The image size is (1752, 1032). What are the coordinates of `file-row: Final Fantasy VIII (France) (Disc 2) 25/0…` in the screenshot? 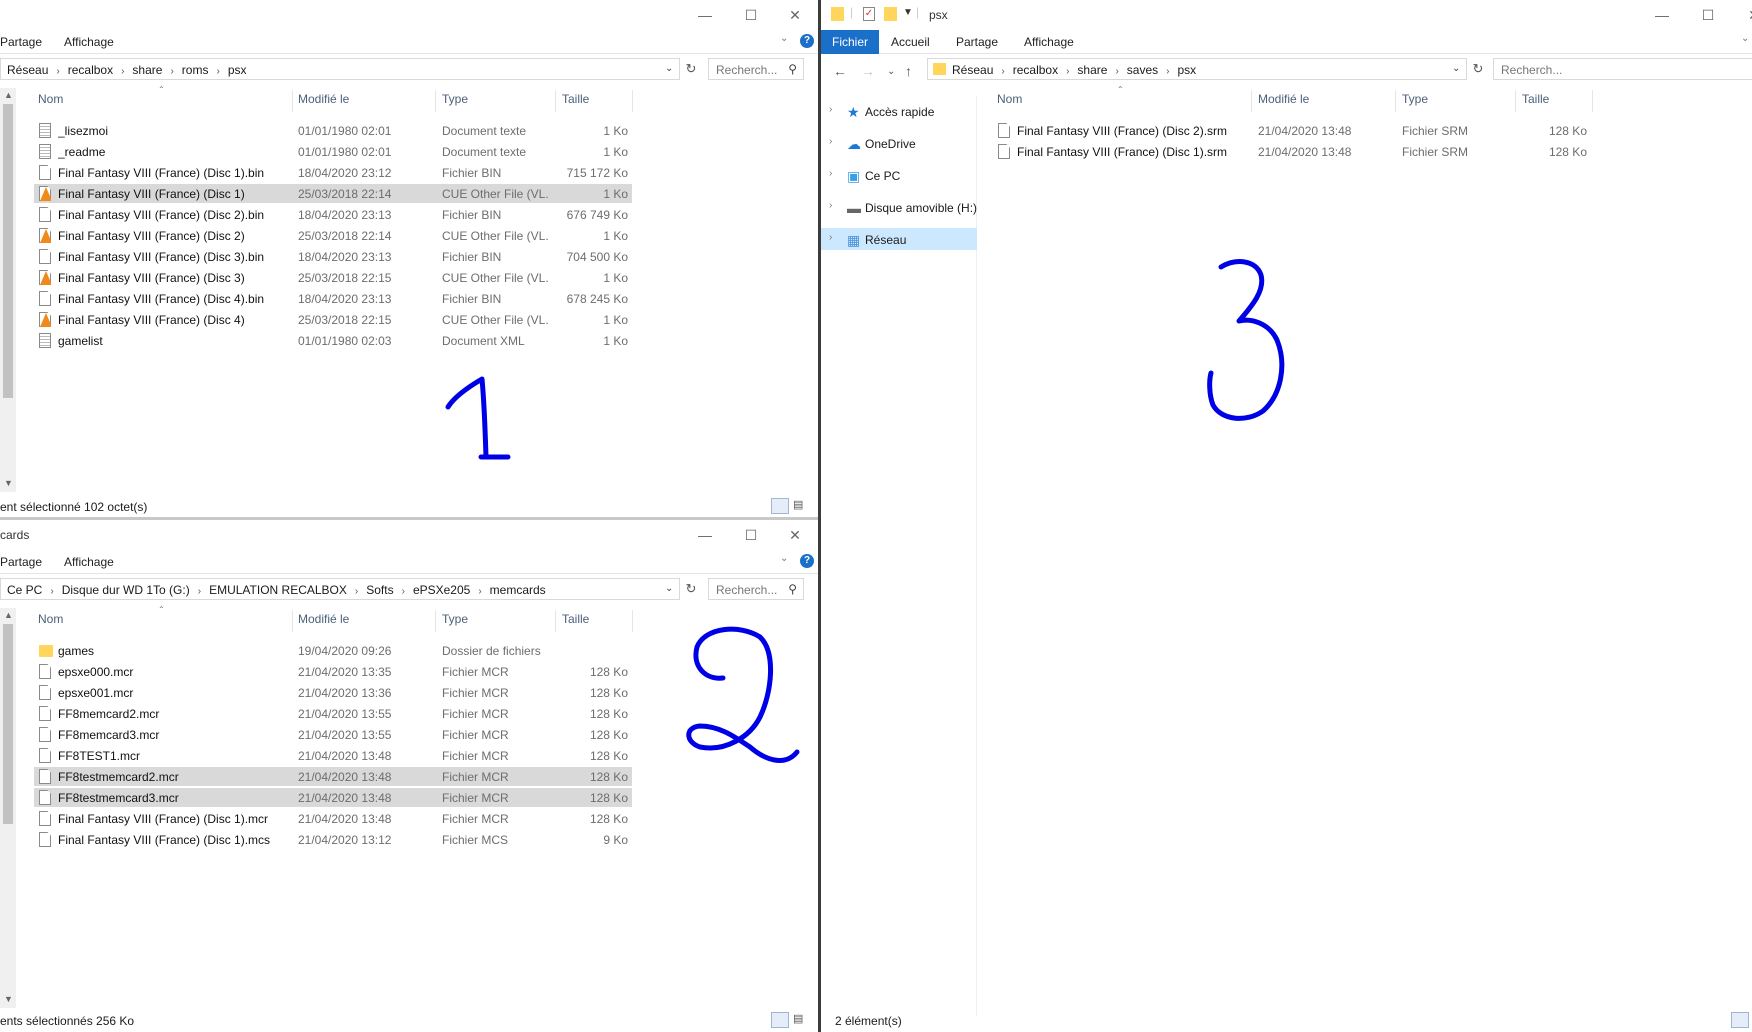 It's located at (333, 235).